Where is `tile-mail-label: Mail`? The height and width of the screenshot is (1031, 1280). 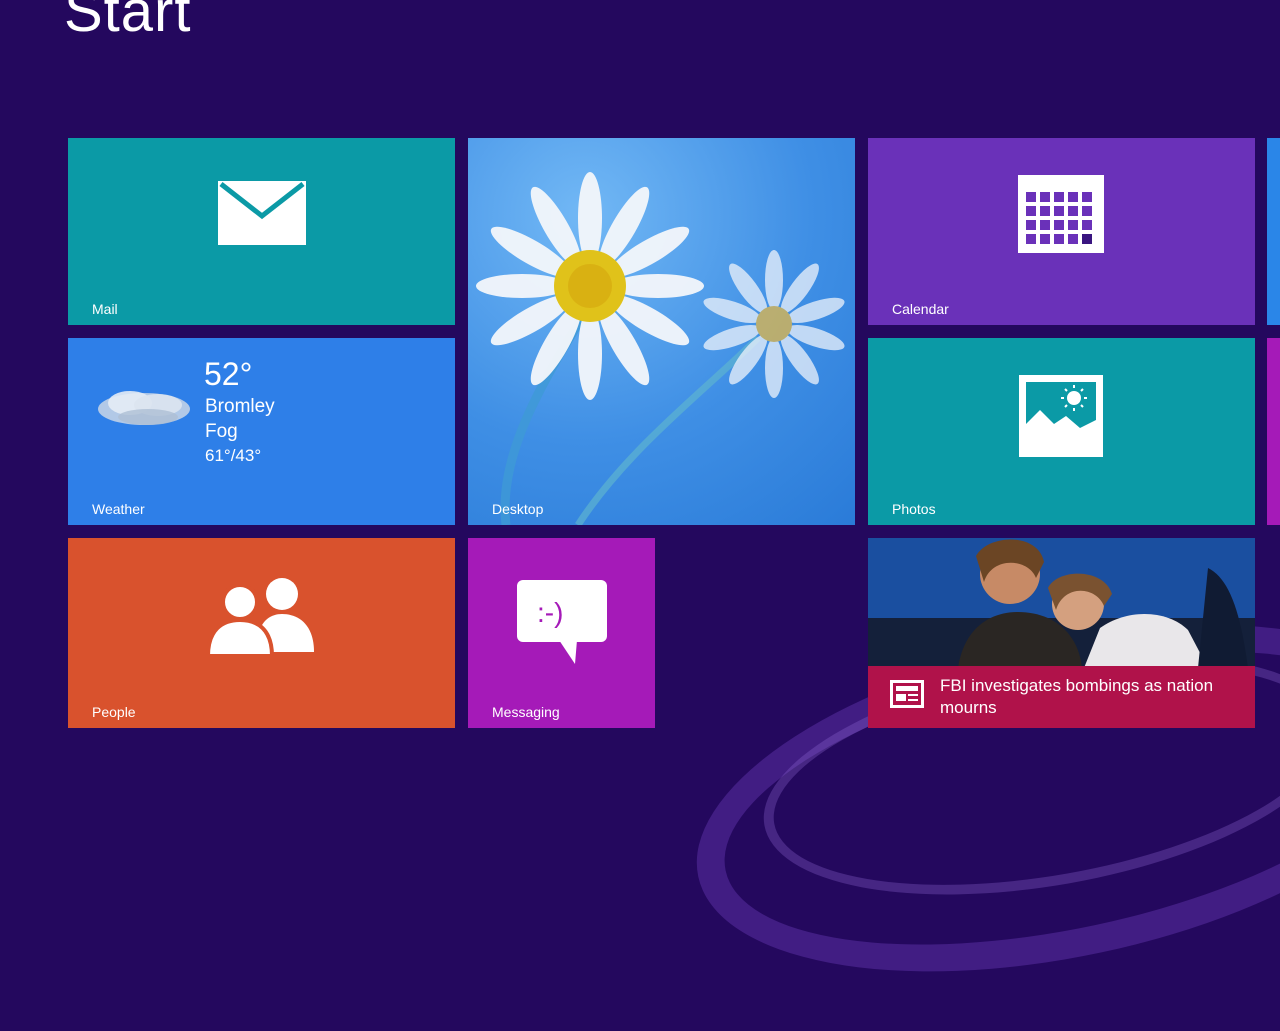
tile-mail-label: Mail is located at coordinates (105, 309).